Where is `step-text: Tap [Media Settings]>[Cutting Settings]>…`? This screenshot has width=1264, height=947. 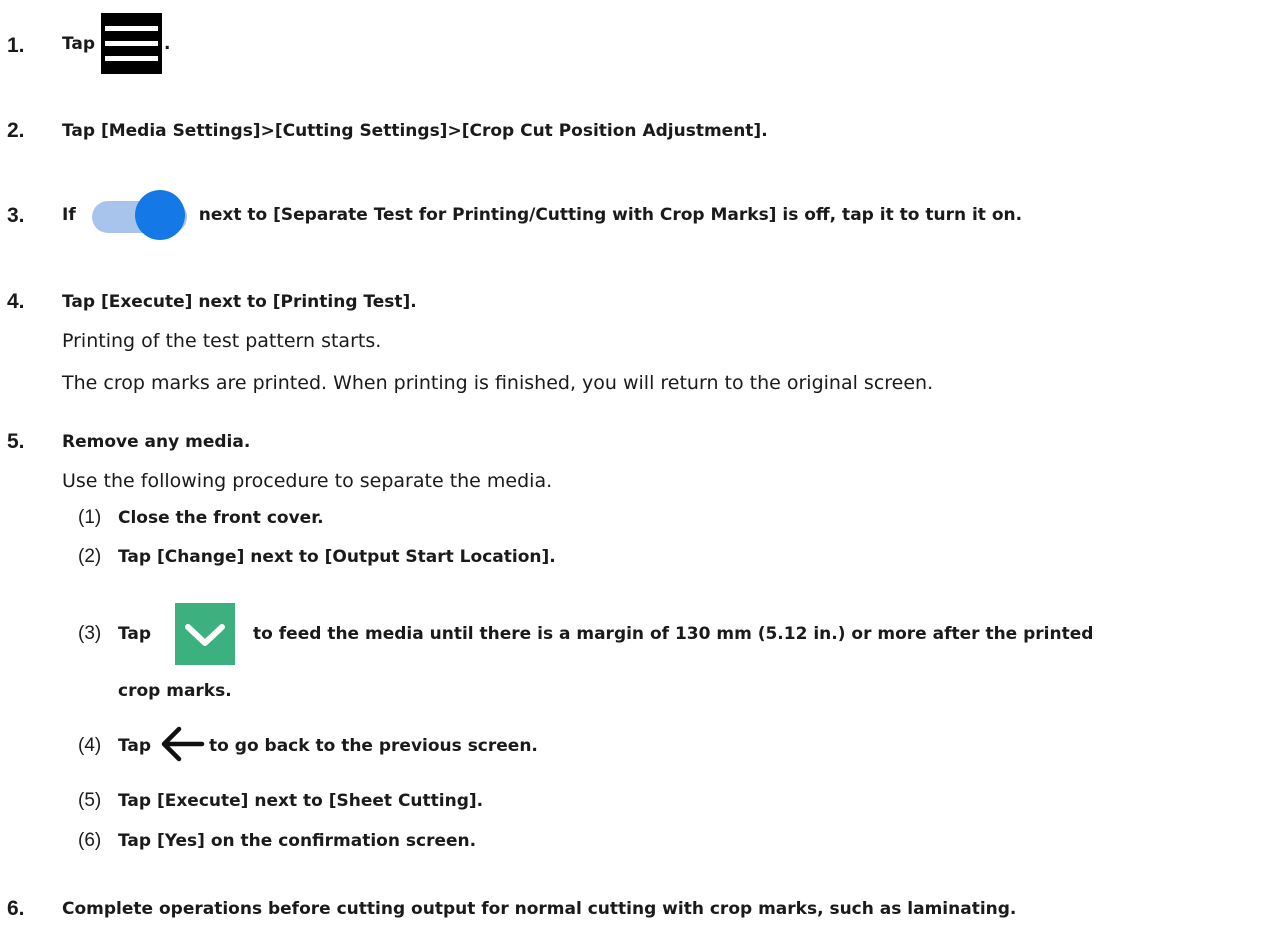 step-text: Tap [Media Settings]>[Cutting Settings]>… is located at coordinates (415, 131).